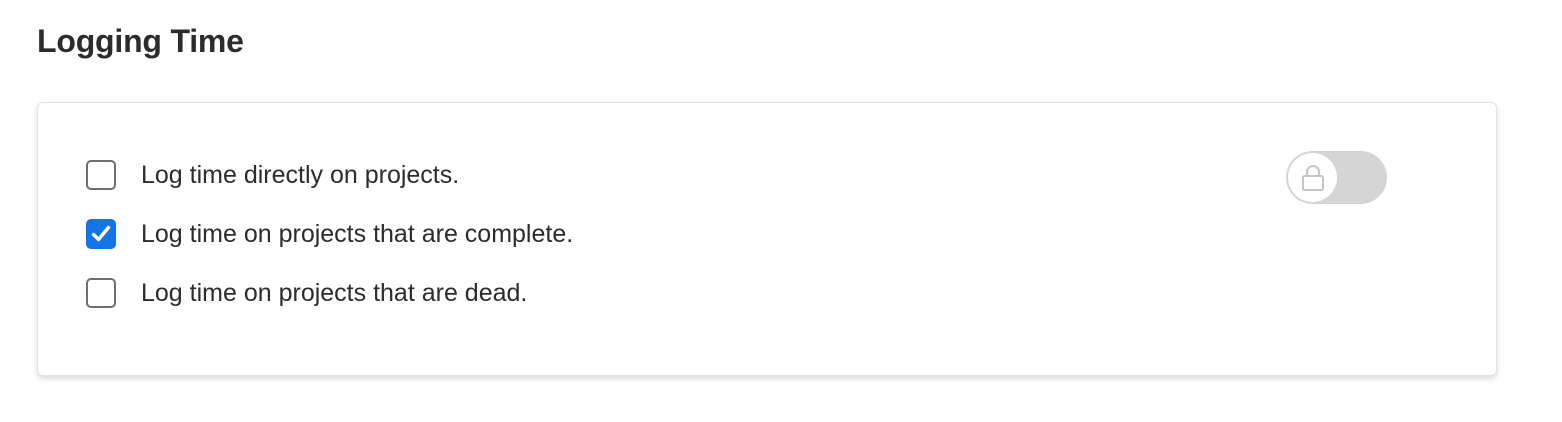 The width and height of the screenshot is (1562, 422). What do you see at coordinates (334, 293) in the screenshot?
I see `option-label: Log time on projects that are dead.` at bounding box center [334, 293].